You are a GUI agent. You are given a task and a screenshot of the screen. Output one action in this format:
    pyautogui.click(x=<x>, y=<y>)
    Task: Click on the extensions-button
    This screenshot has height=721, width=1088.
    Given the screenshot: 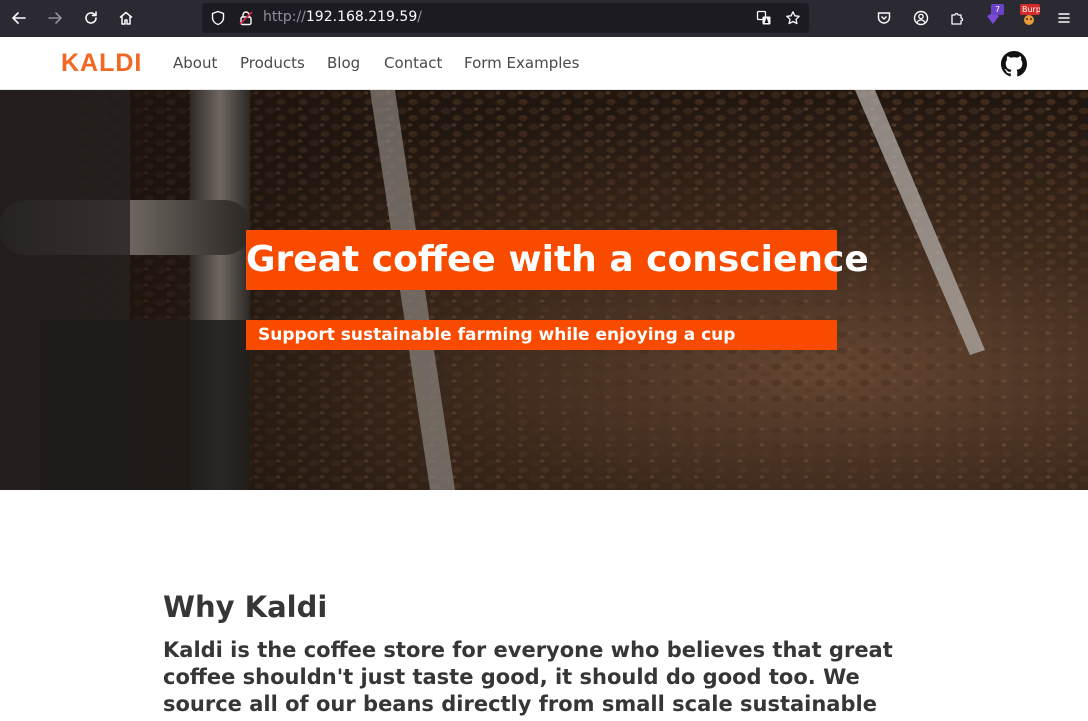 What is the action you would take?
    pyautogui.click(x=957, y=18)
    